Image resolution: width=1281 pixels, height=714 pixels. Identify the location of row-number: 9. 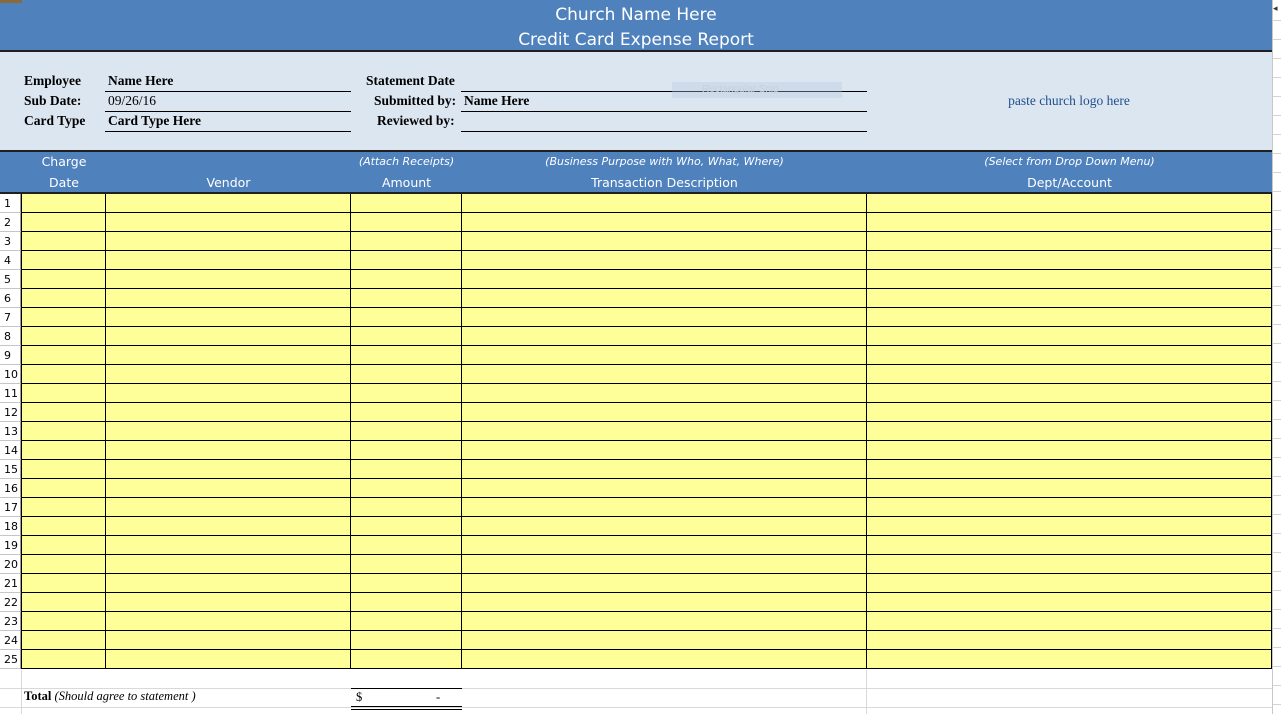
(10, 355).